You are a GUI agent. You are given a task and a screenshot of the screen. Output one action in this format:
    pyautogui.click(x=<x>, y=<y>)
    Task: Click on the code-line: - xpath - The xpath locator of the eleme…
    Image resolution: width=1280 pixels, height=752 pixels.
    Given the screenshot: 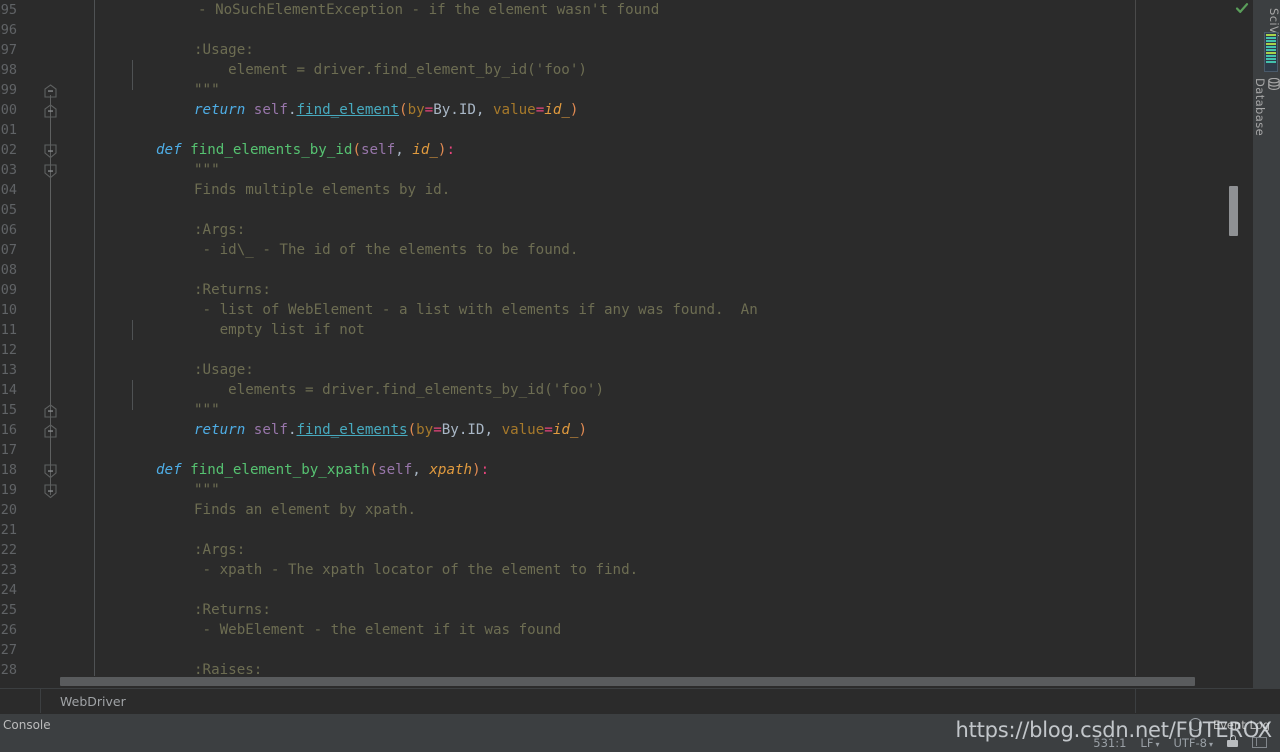 What is the action you would take?
    pyautogui.click(x=379, y=570)
    